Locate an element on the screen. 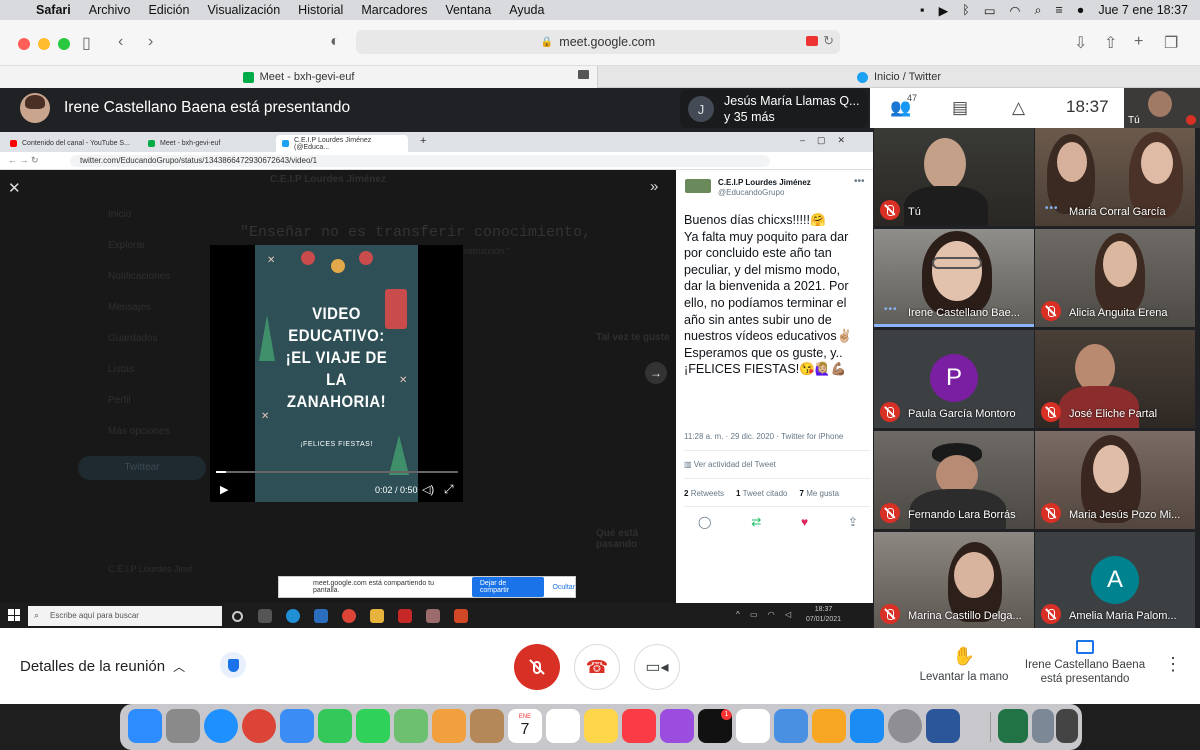 This screenshot has height=750, width=1200. back-icon: ‹ is located at coordinates (120, 42).